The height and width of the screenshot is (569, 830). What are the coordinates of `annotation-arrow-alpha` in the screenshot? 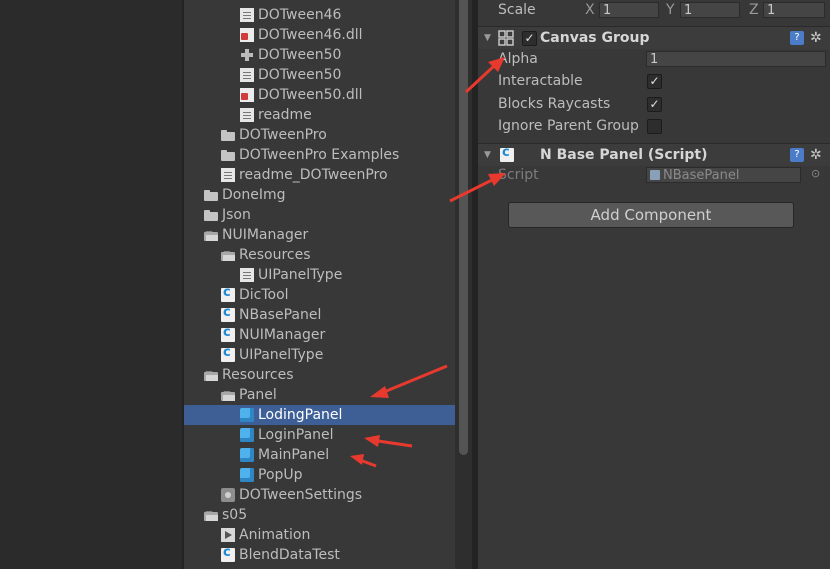 It's located at (484, 75).